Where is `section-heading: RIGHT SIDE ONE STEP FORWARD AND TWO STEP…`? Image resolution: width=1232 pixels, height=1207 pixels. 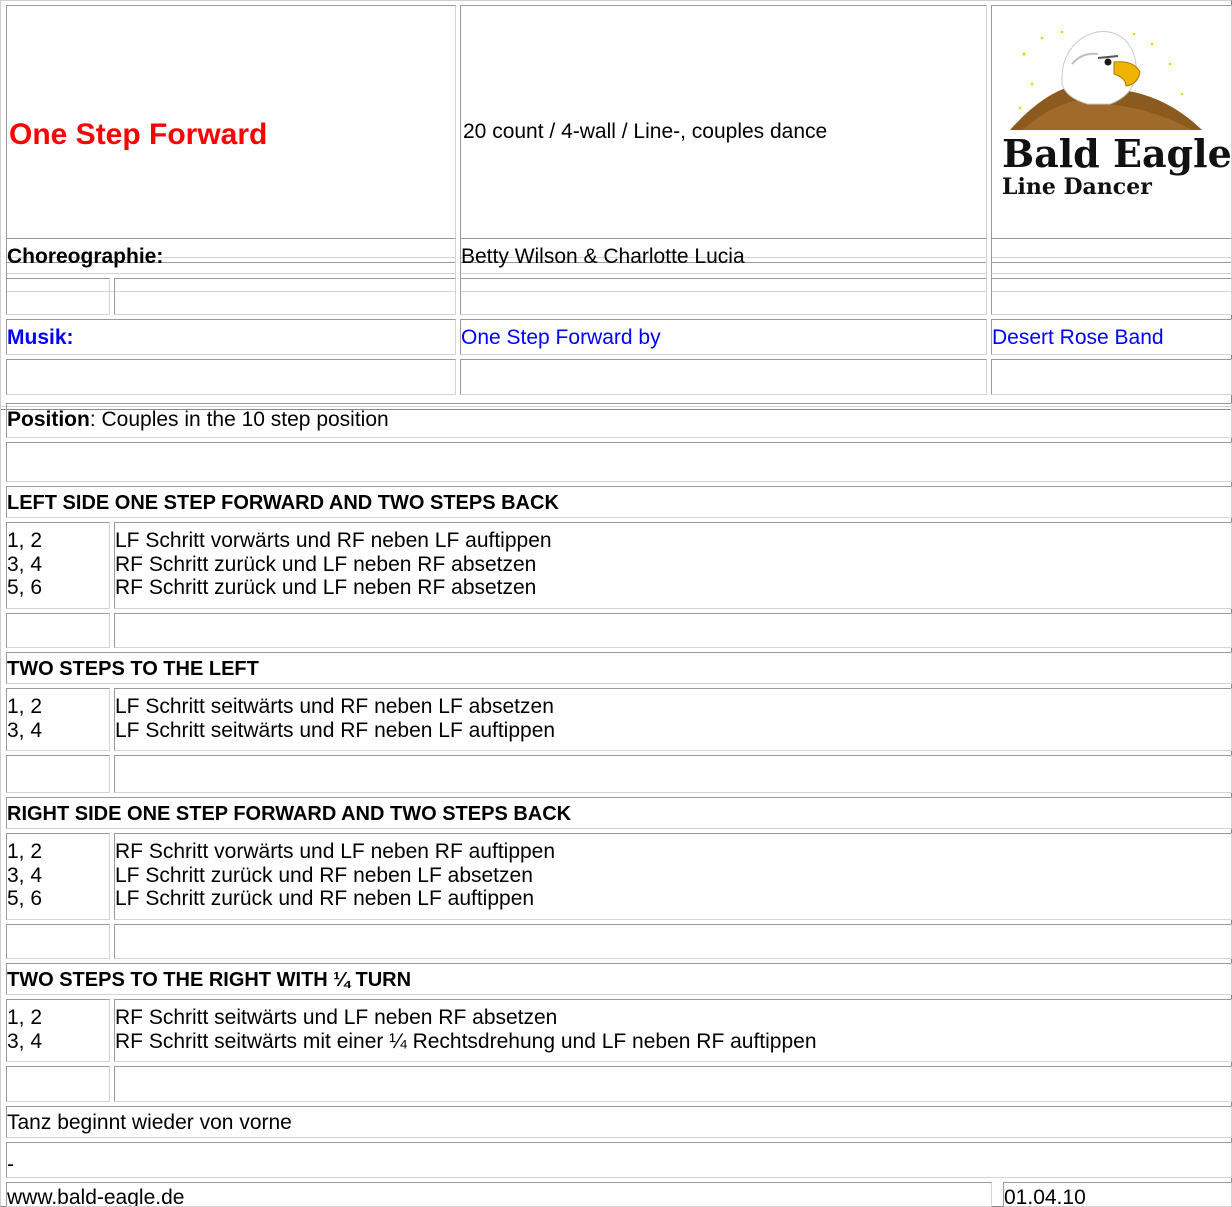
section-heading: RIGHT SIDE ONE STEP FORWARD AND TWO STEP… is located at coordinates (619, 813).